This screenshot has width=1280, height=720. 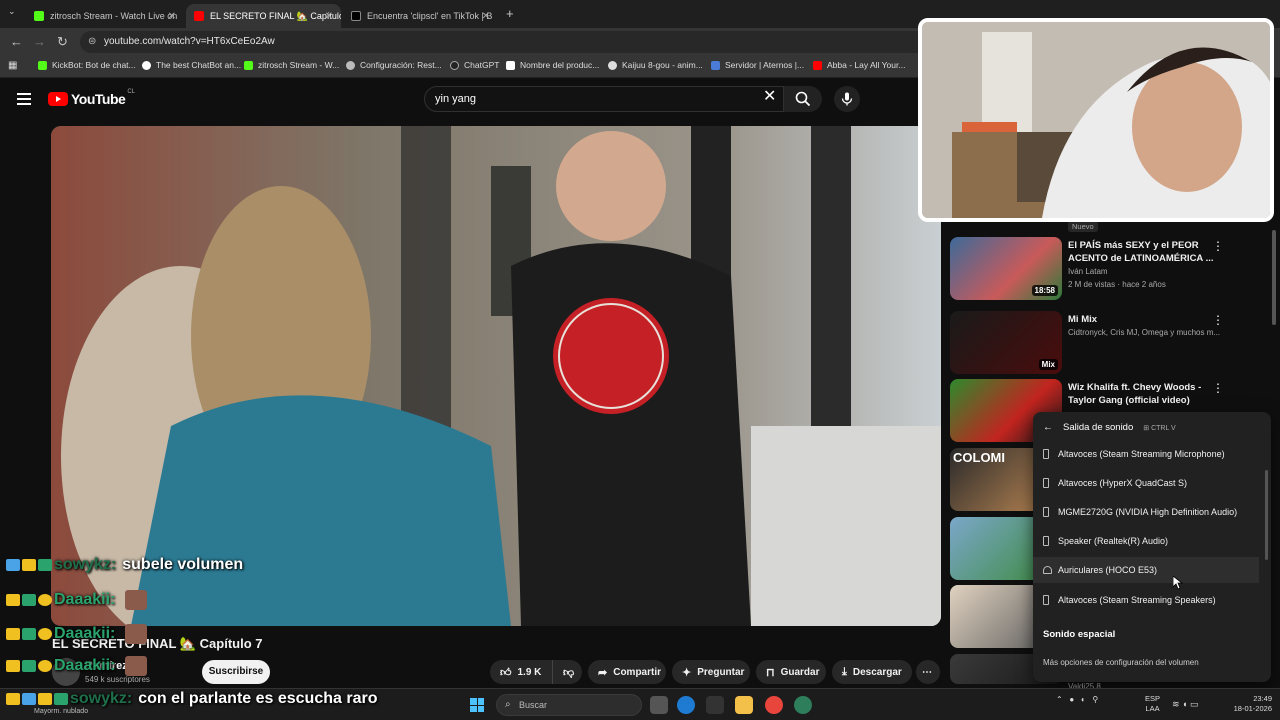 I want to click on chat-emote, so click(x=136, y=634).